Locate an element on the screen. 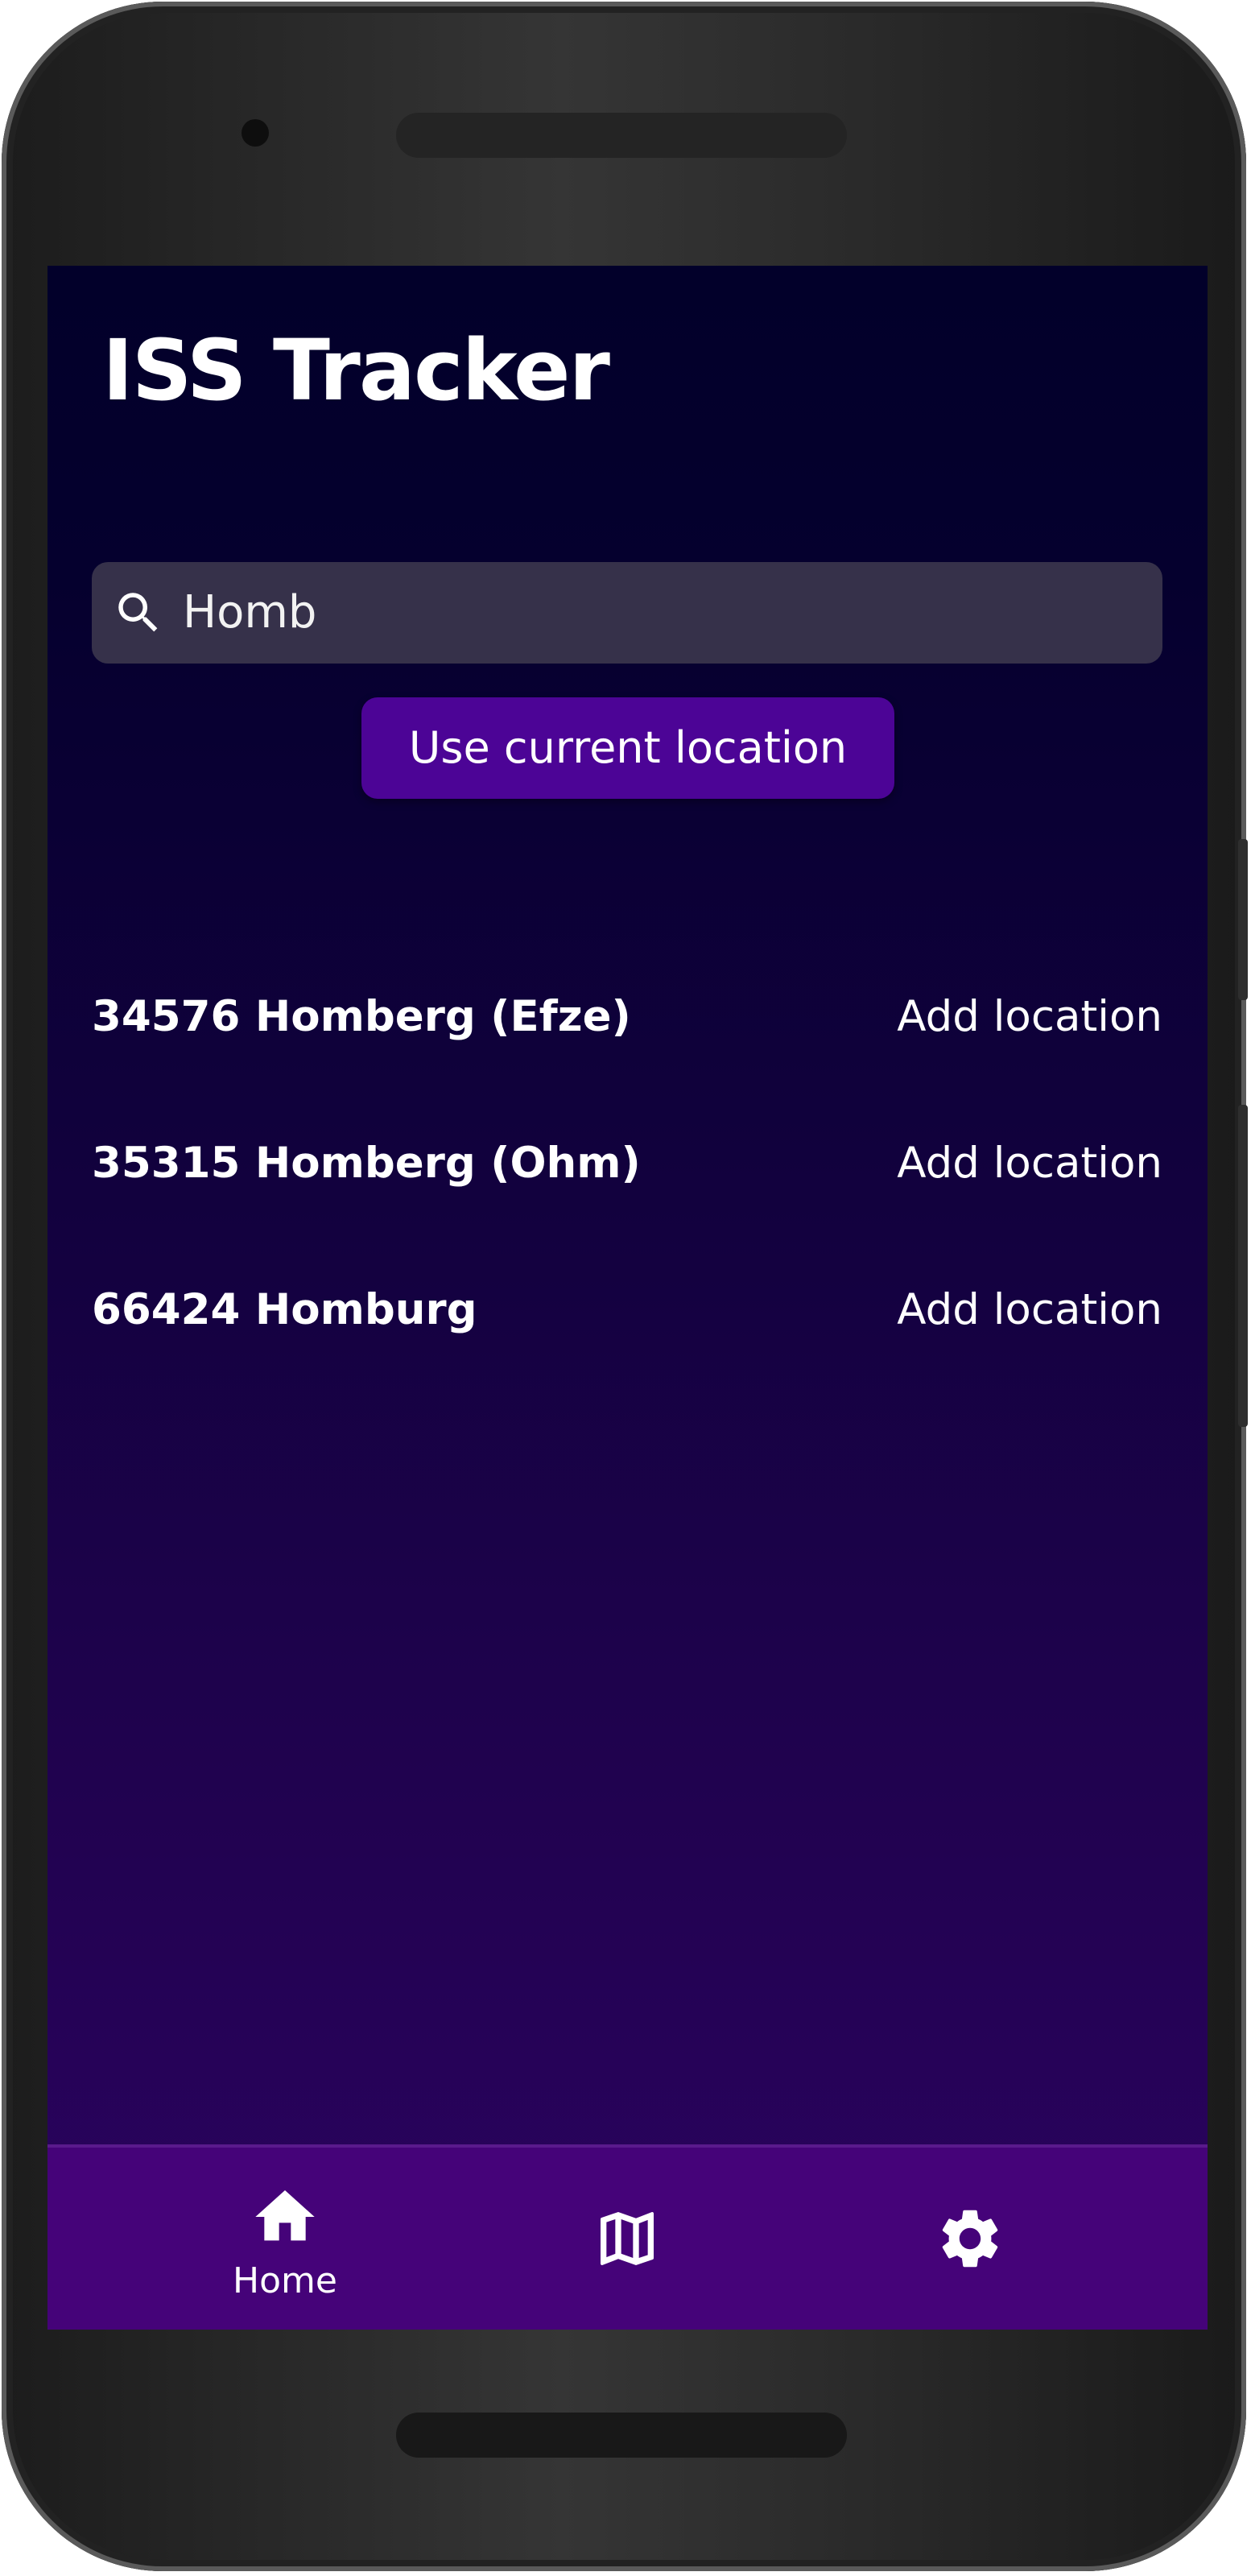 This screenshot has width=1251, height=2576. list-item: 34576 Homberg (Efze) Add location is located at coordinates (627, 1017).